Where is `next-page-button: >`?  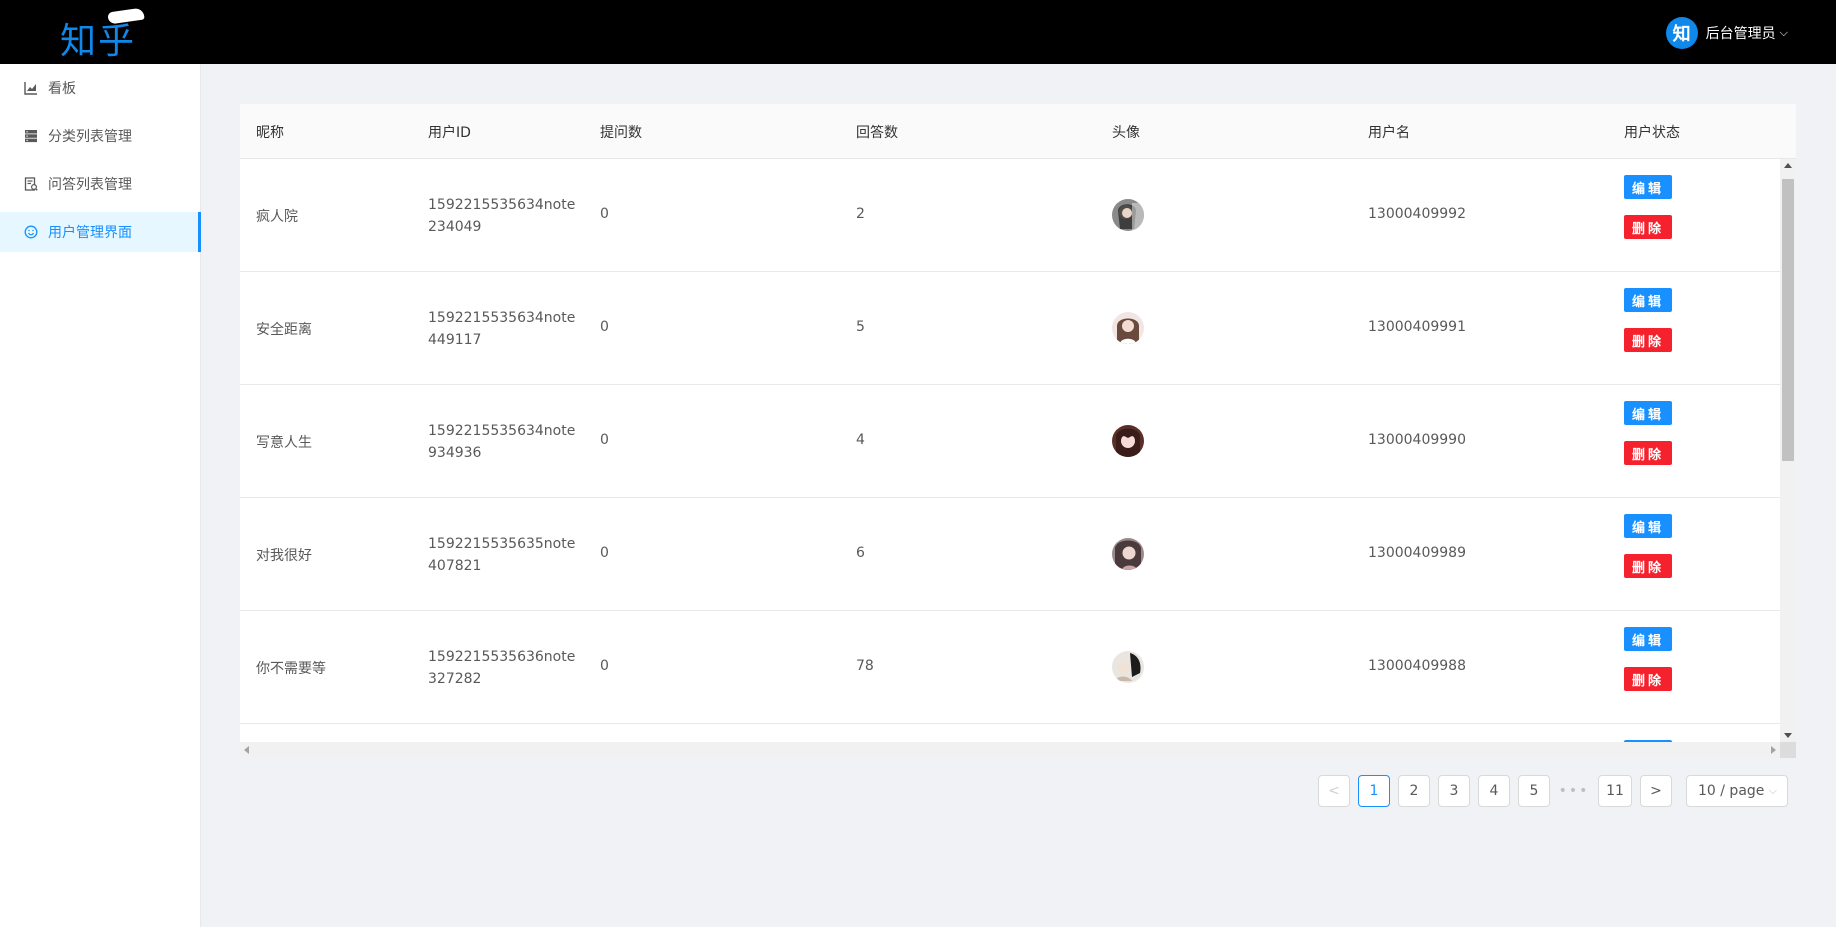
next-page-button: > is located at coordinates (1656, 791).